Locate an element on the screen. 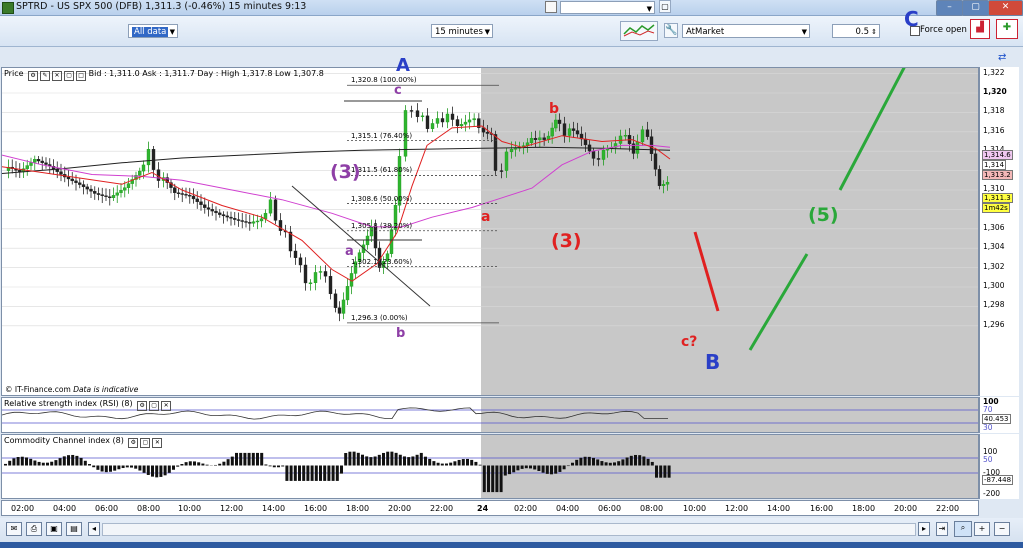  rsi-pane: Relative strength index (RSI) (8) ⚙ ▢ ✕ is located at coordinates (490, 415).